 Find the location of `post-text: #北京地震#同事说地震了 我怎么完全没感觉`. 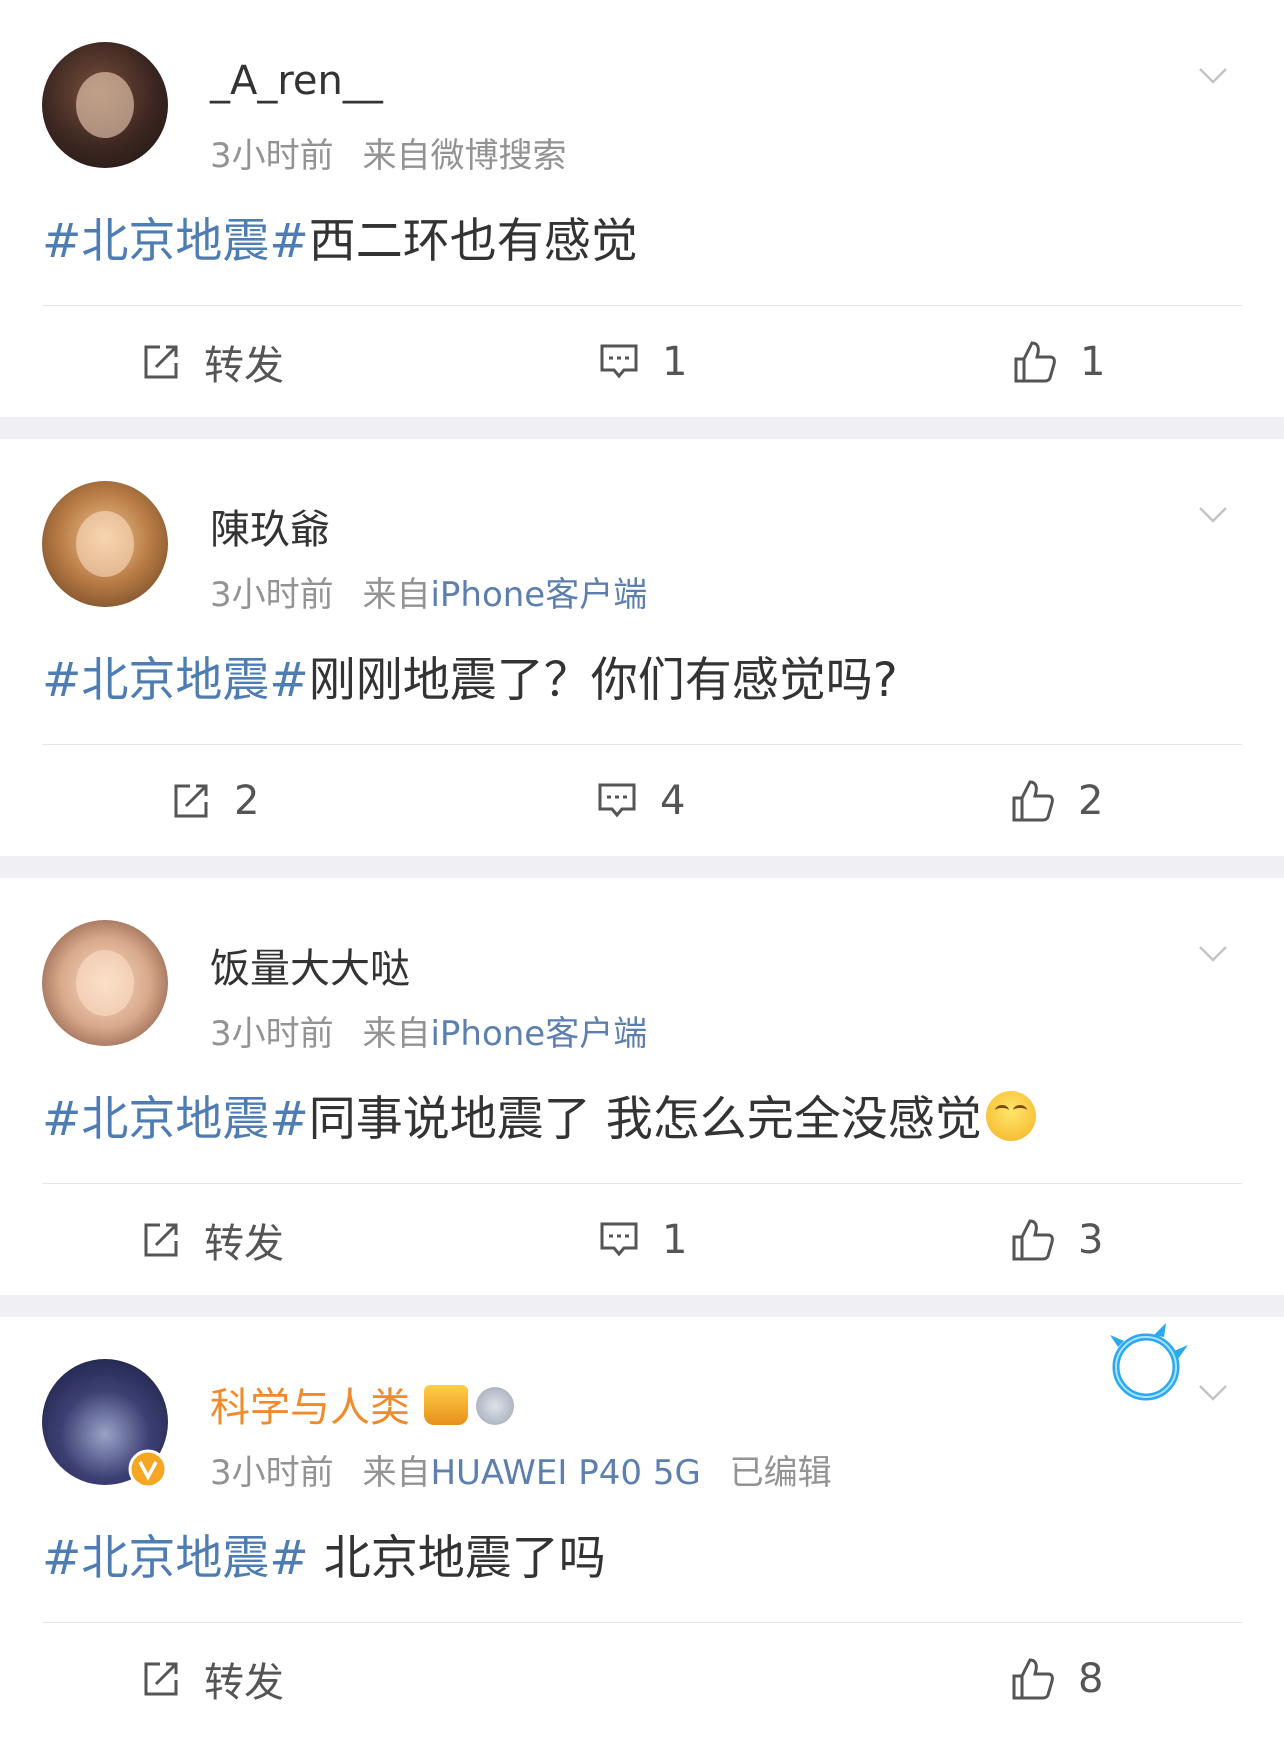

post-text: #北京地震#同事说地震了 我怎么完全没感觉 is located at coordinates (539, 1114).